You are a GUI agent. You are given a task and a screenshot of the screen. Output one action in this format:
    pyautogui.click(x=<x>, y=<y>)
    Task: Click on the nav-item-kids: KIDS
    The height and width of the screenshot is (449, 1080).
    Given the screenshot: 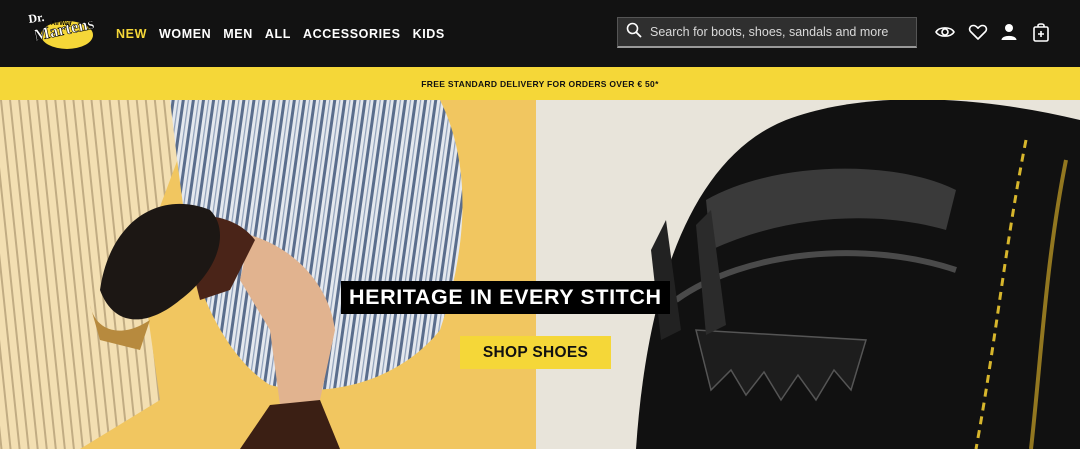 What is the action you would take?
    pyautogui.click(x=429, y=34)
    